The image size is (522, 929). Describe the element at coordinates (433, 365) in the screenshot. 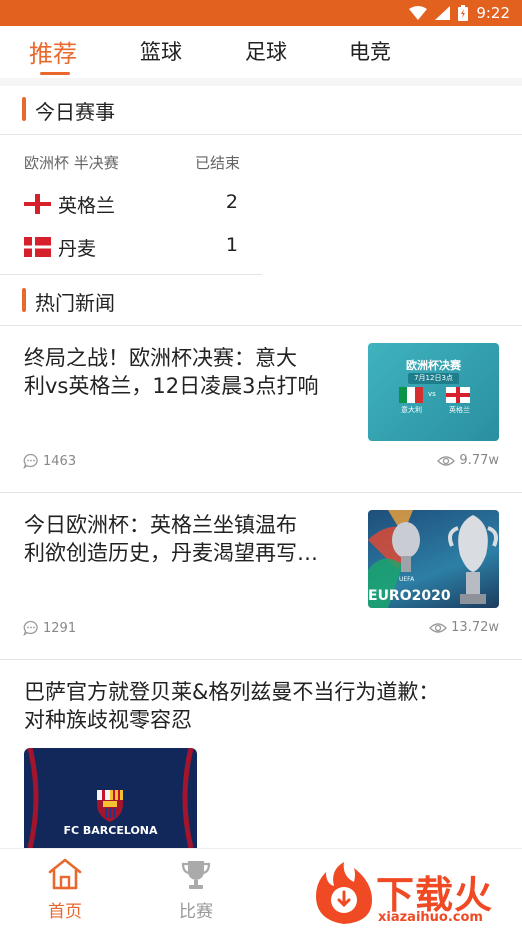

I see `thumb-title: 欧洲杯决赛` at that location.